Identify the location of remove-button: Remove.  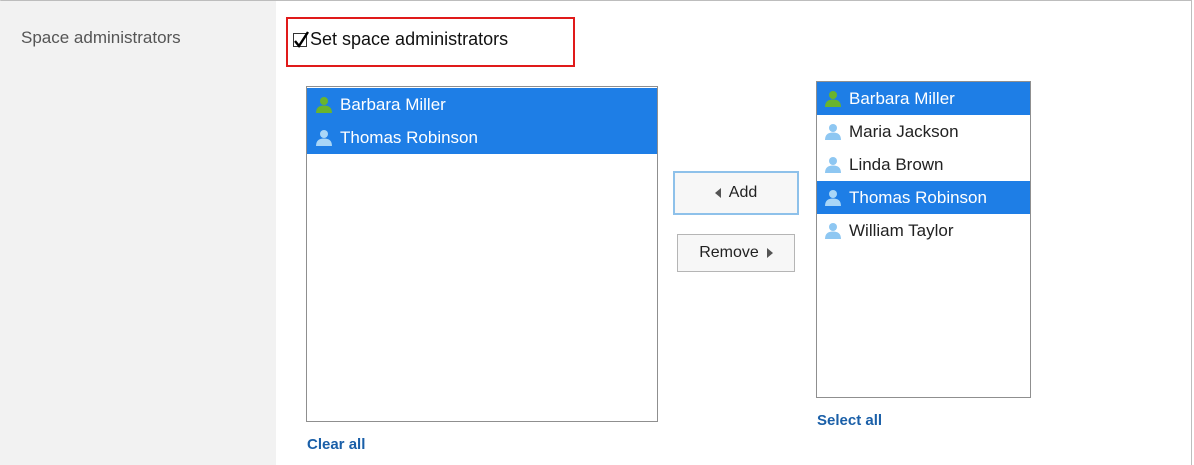
(736, 253).